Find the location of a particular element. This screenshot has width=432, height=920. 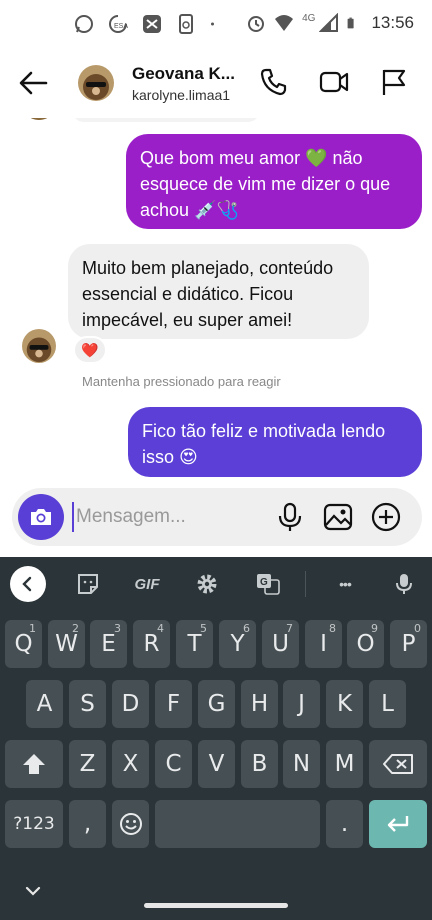

keyboard-back-button is located at coordinates (28, 584).